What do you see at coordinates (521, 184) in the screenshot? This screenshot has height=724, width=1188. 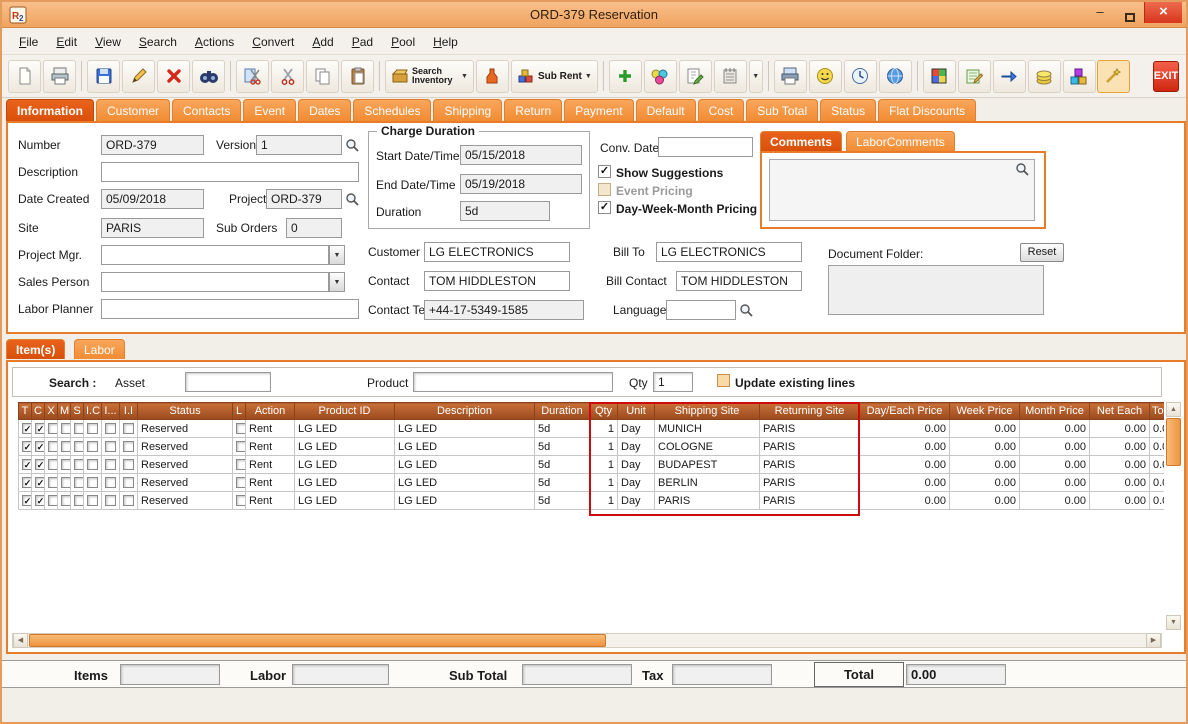 I see `end-date-field: 05/19/2018` at bounding box center [521, 184].